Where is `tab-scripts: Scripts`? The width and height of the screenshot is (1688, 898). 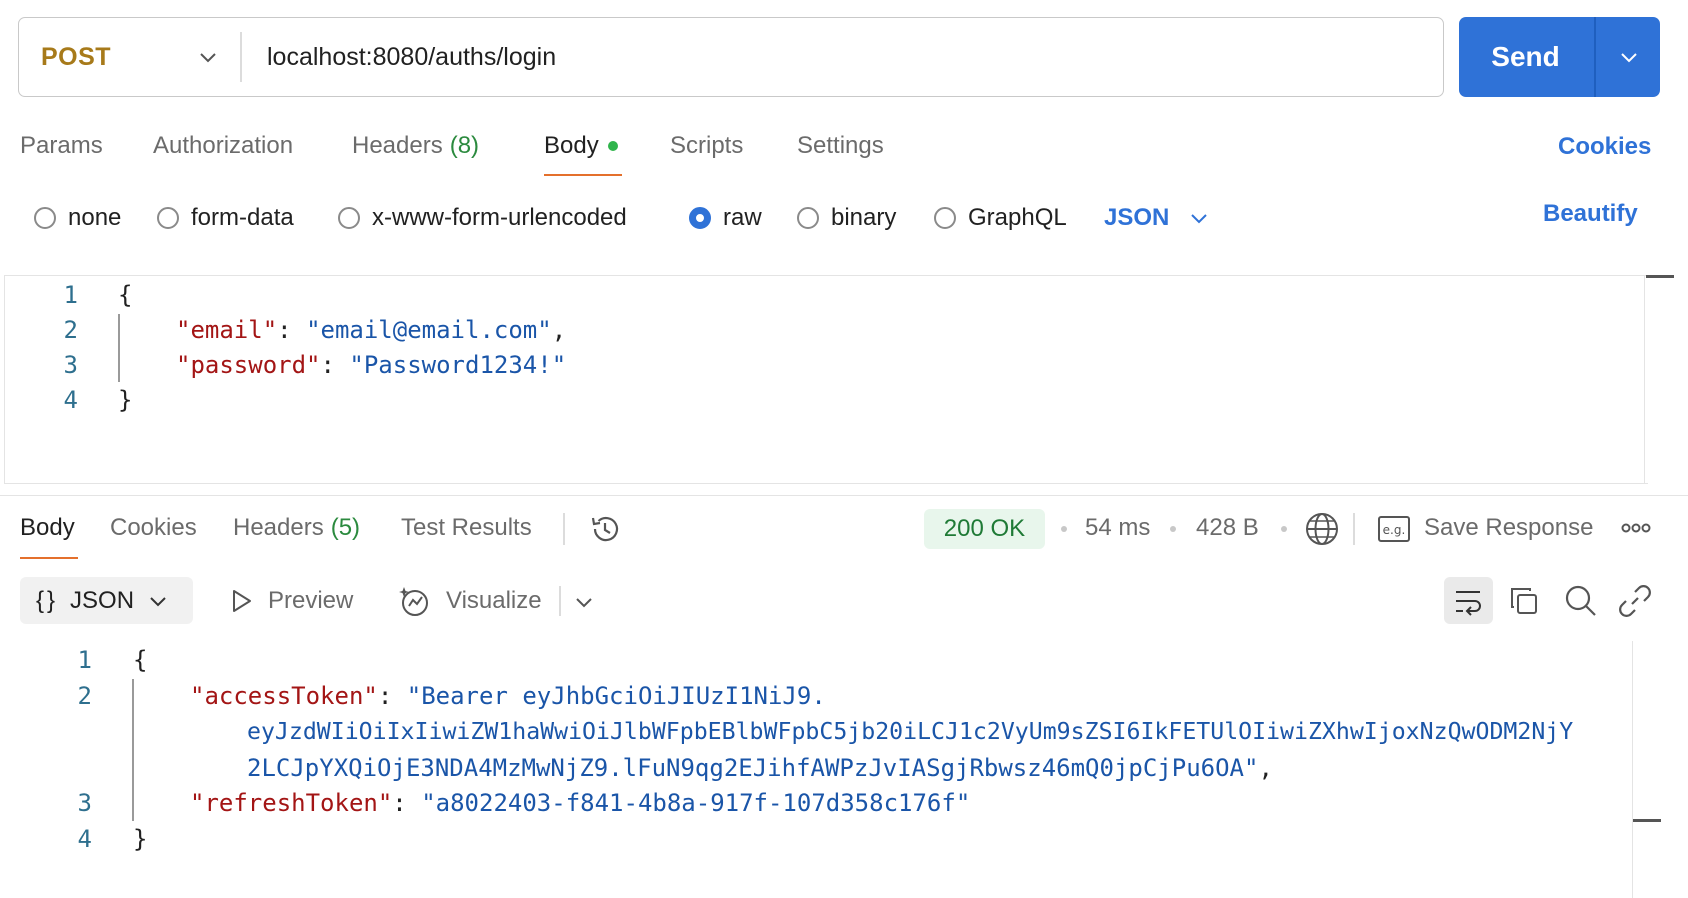
tab-scripts: Scripts is located at coordinates (706, 146).